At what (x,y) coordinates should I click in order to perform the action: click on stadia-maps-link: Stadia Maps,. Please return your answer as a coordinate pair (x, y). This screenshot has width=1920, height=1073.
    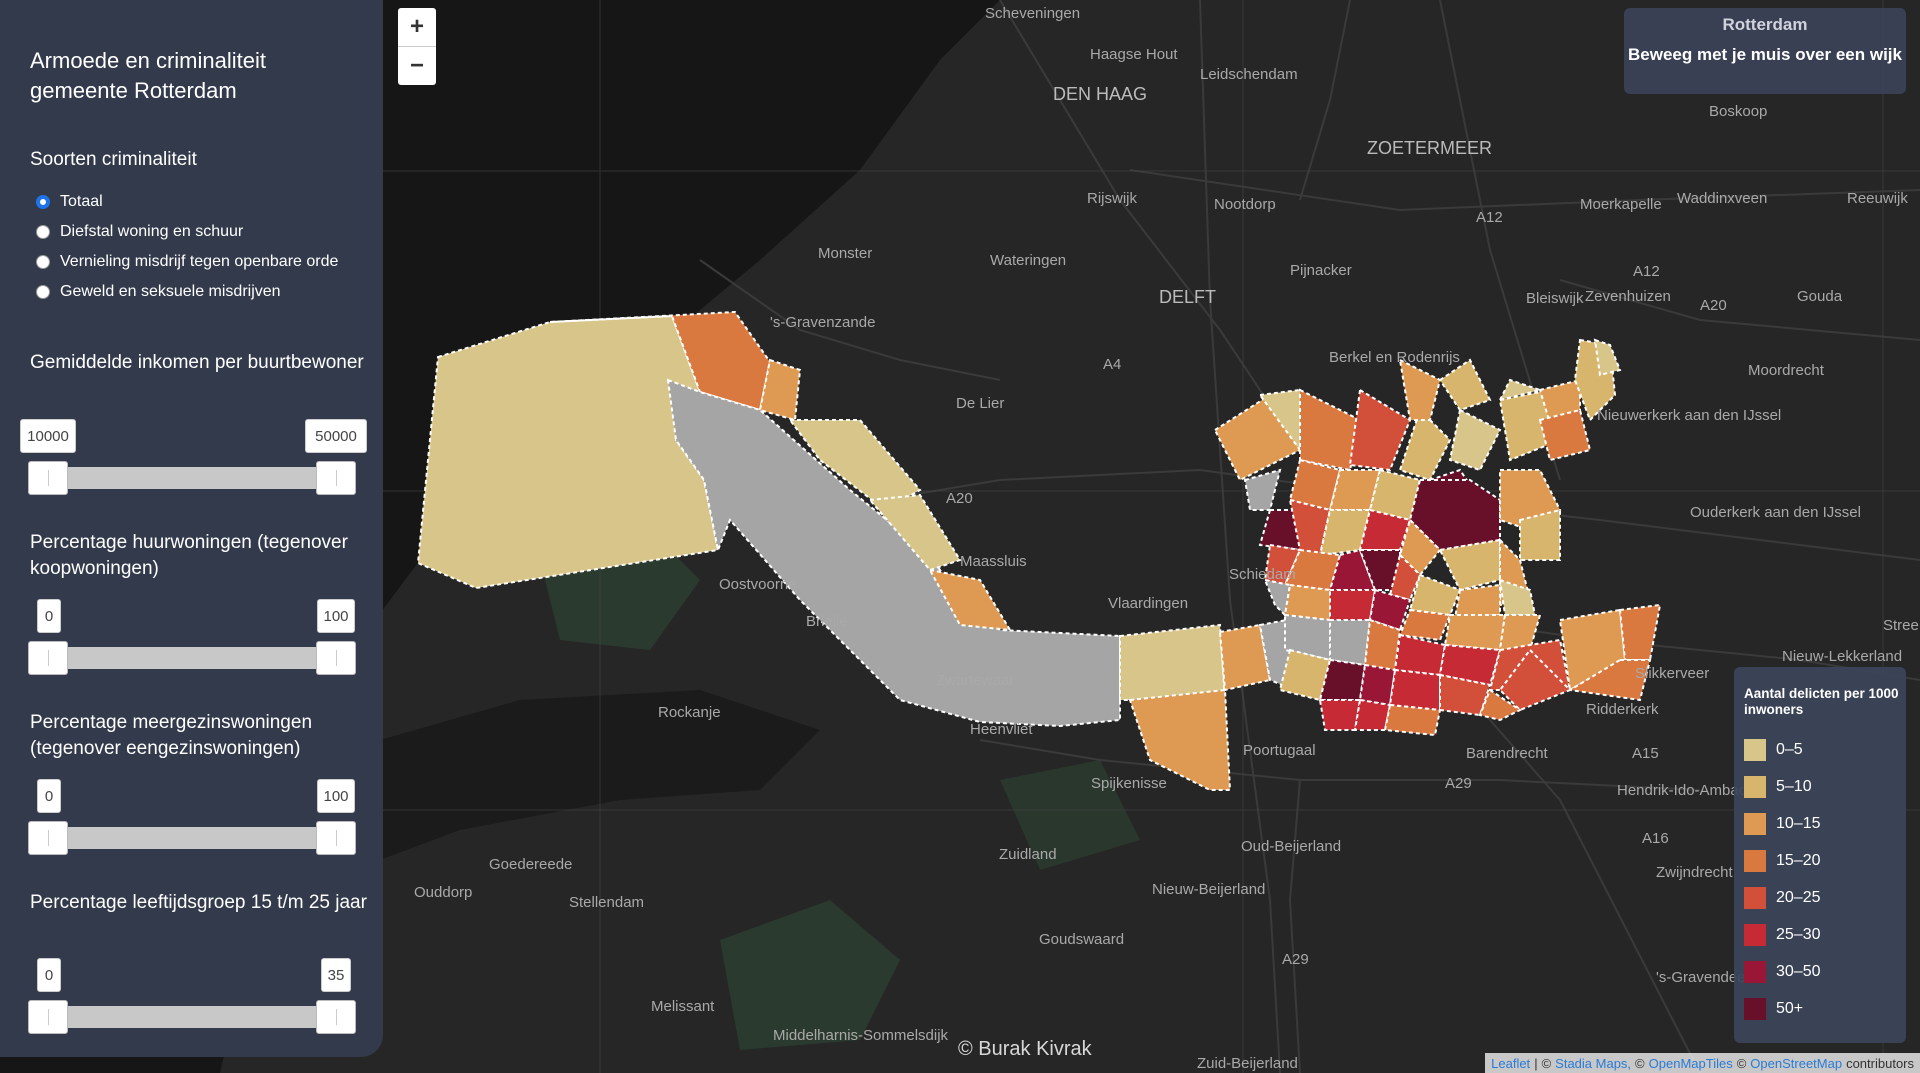
    Looking at the image, I should click on (1593, 1063).